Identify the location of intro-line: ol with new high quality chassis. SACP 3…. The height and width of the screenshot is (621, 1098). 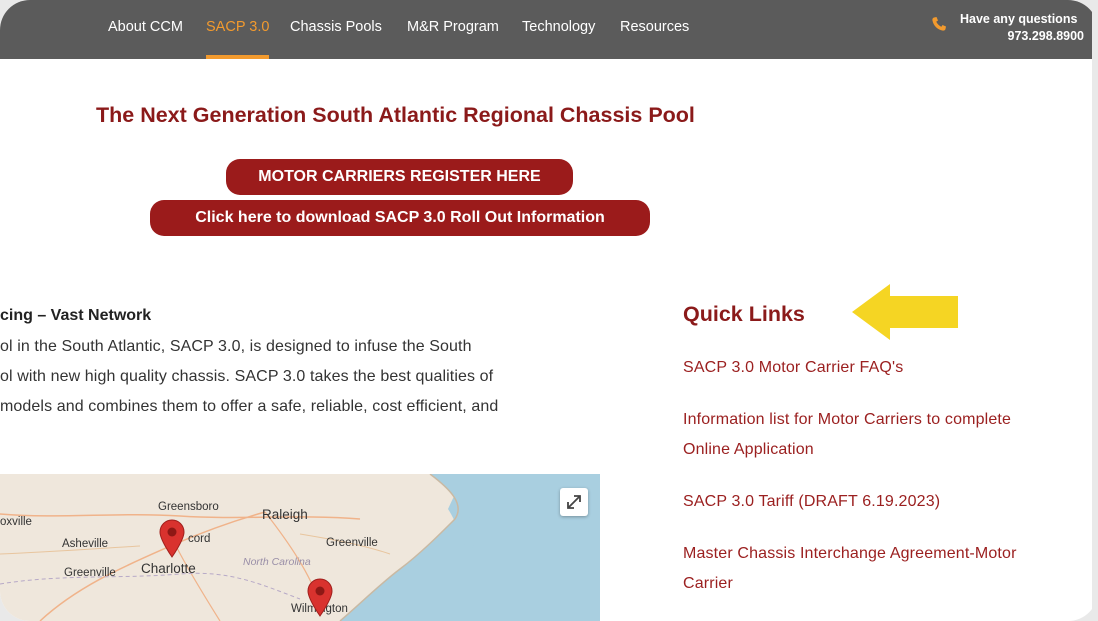
(247, 376).